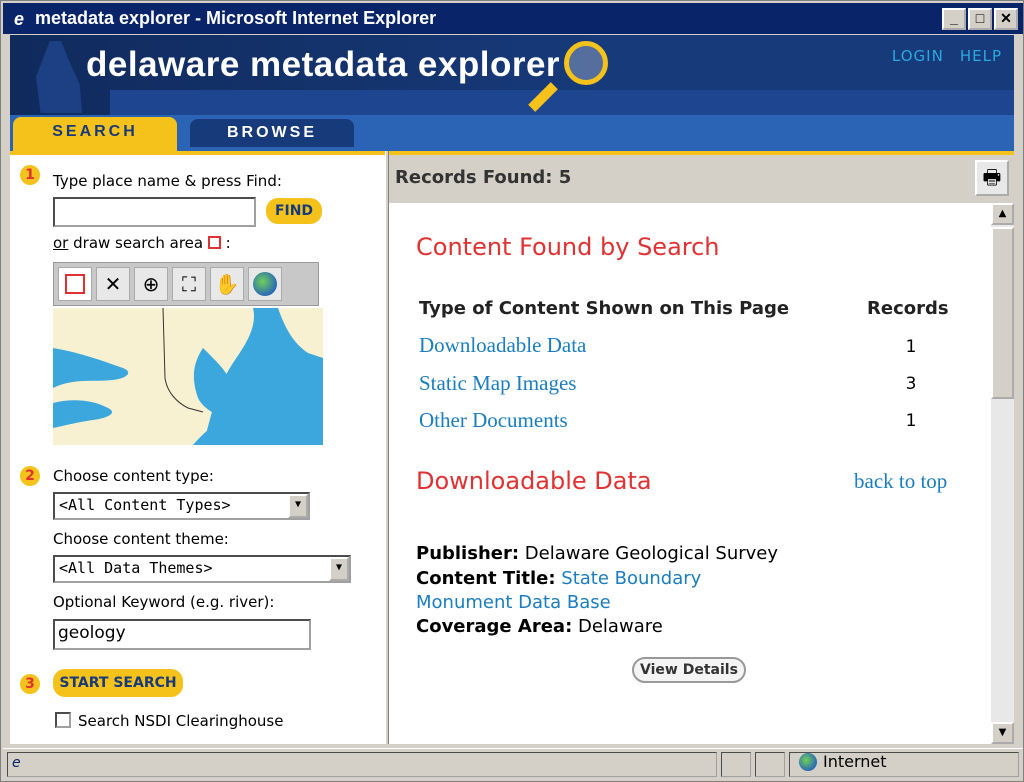  Describe the element at coordinates (362, 764) in the screenshot. I see `status-text-box: e` at that location.